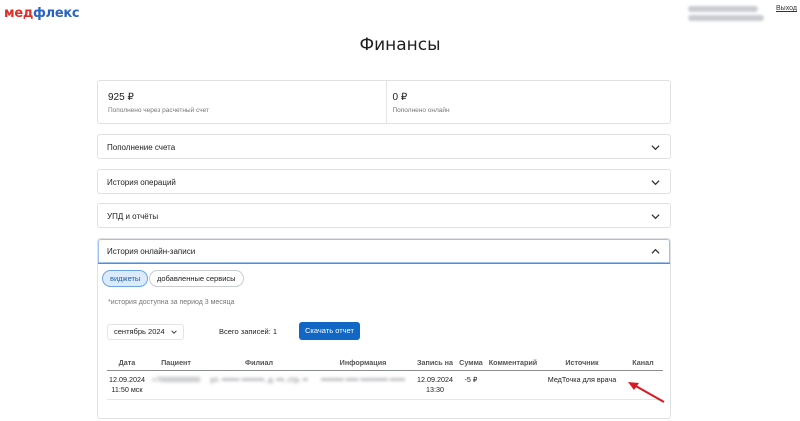 This screenshot has height=421, width=800. I want to click on download-report-button: Скачать отчет, so click(329, 331).